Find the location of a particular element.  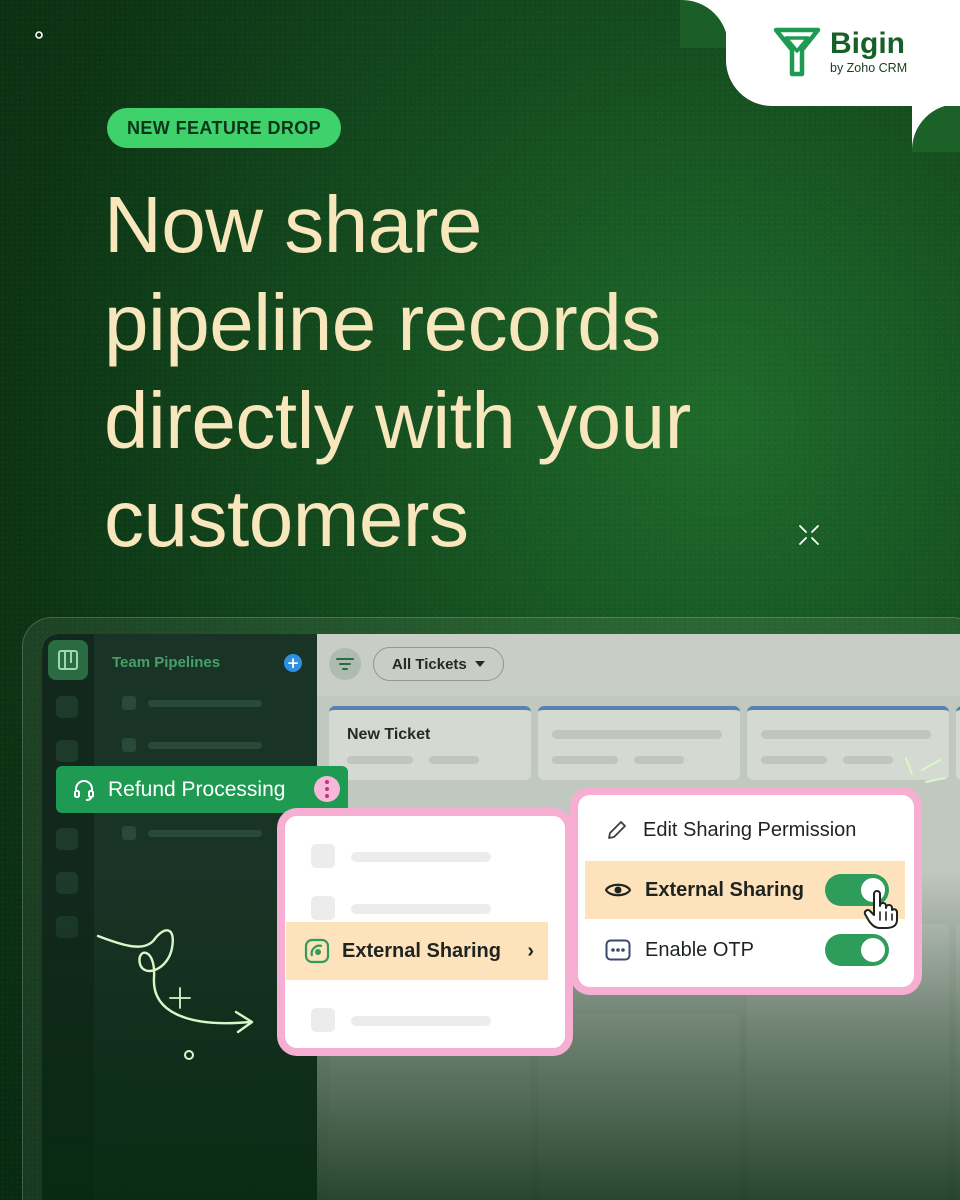

bigin-logo-icon is located at coordinates (797, 52).